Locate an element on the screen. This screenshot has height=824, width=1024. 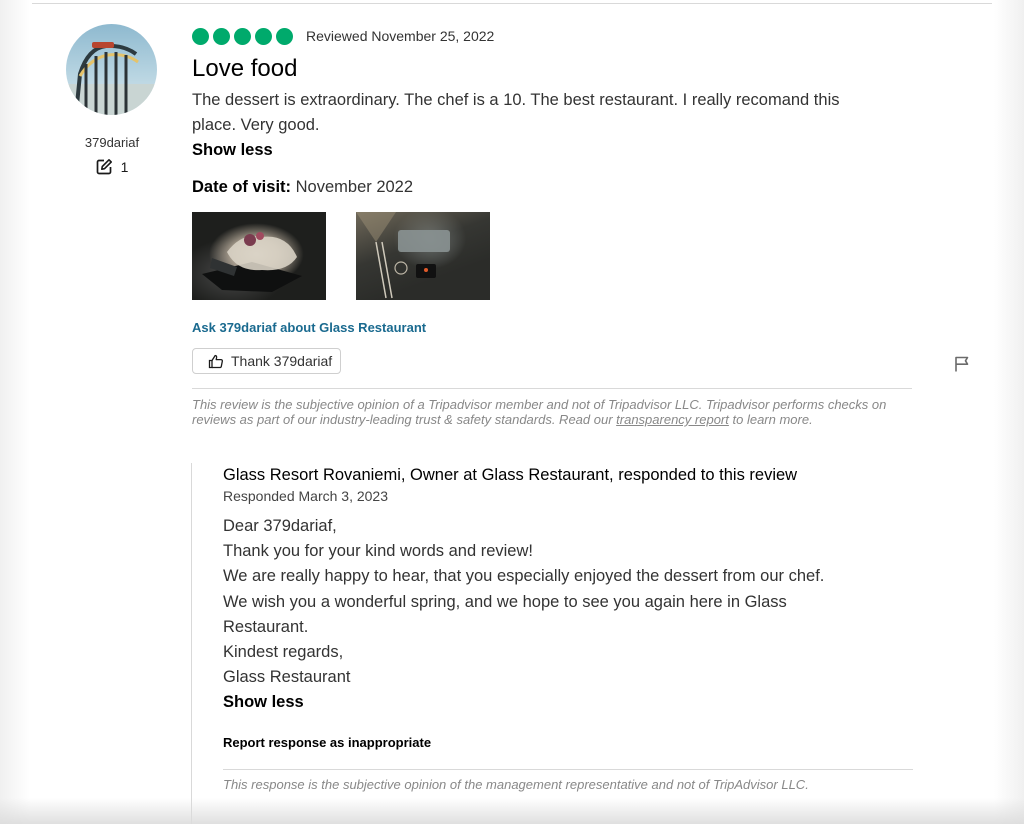
dessert-photo-icon is located at coordinates (252, 262).